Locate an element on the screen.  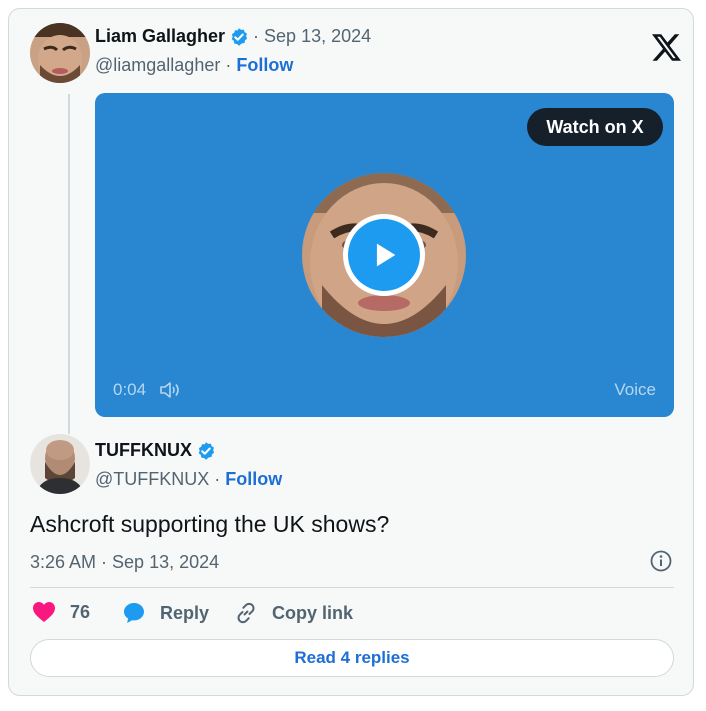
parent-handle-row: @liamgallagher · Follow is located at coordinates (194, 65).